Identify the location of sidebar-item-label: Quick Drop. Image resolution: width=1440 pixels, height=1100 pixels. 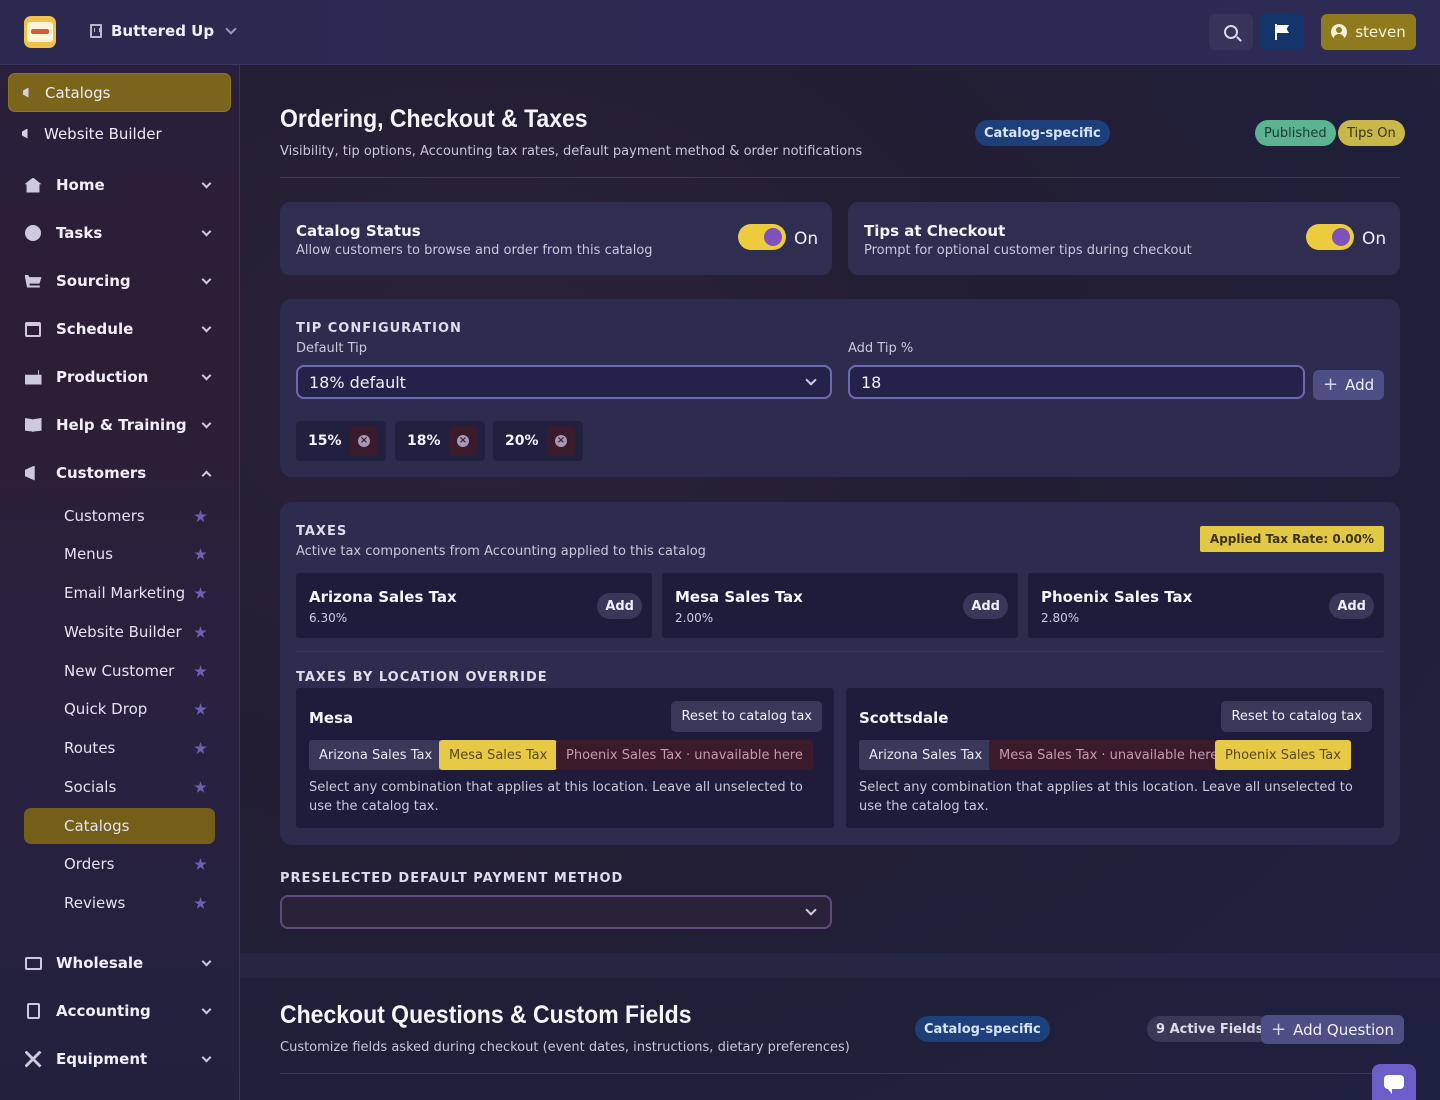
(106, 709).